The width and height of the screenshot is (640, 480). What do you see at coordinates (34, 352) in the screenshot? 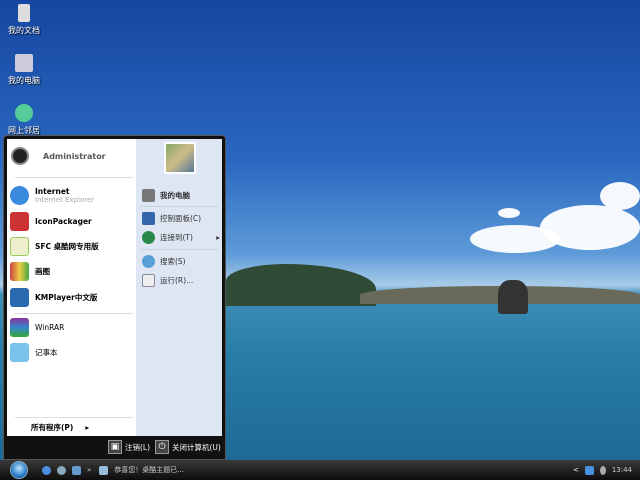
I see `menu-item-notepad: 记事本` at bounding box center [34, 352].